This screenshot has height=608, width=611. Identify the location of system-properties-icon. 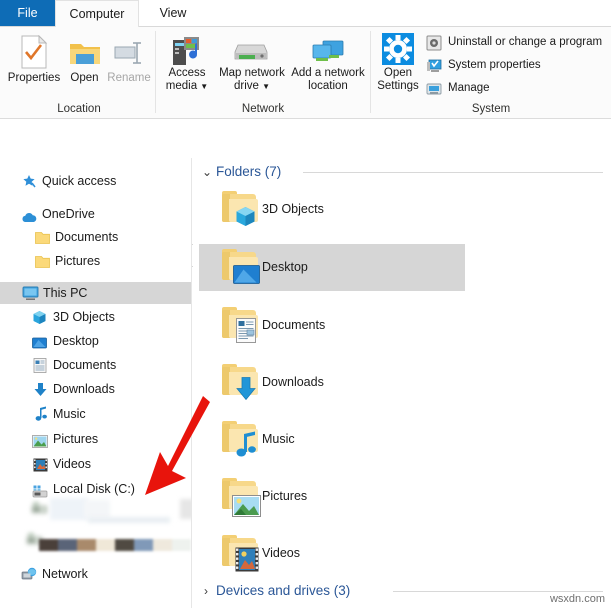
(434, 67).